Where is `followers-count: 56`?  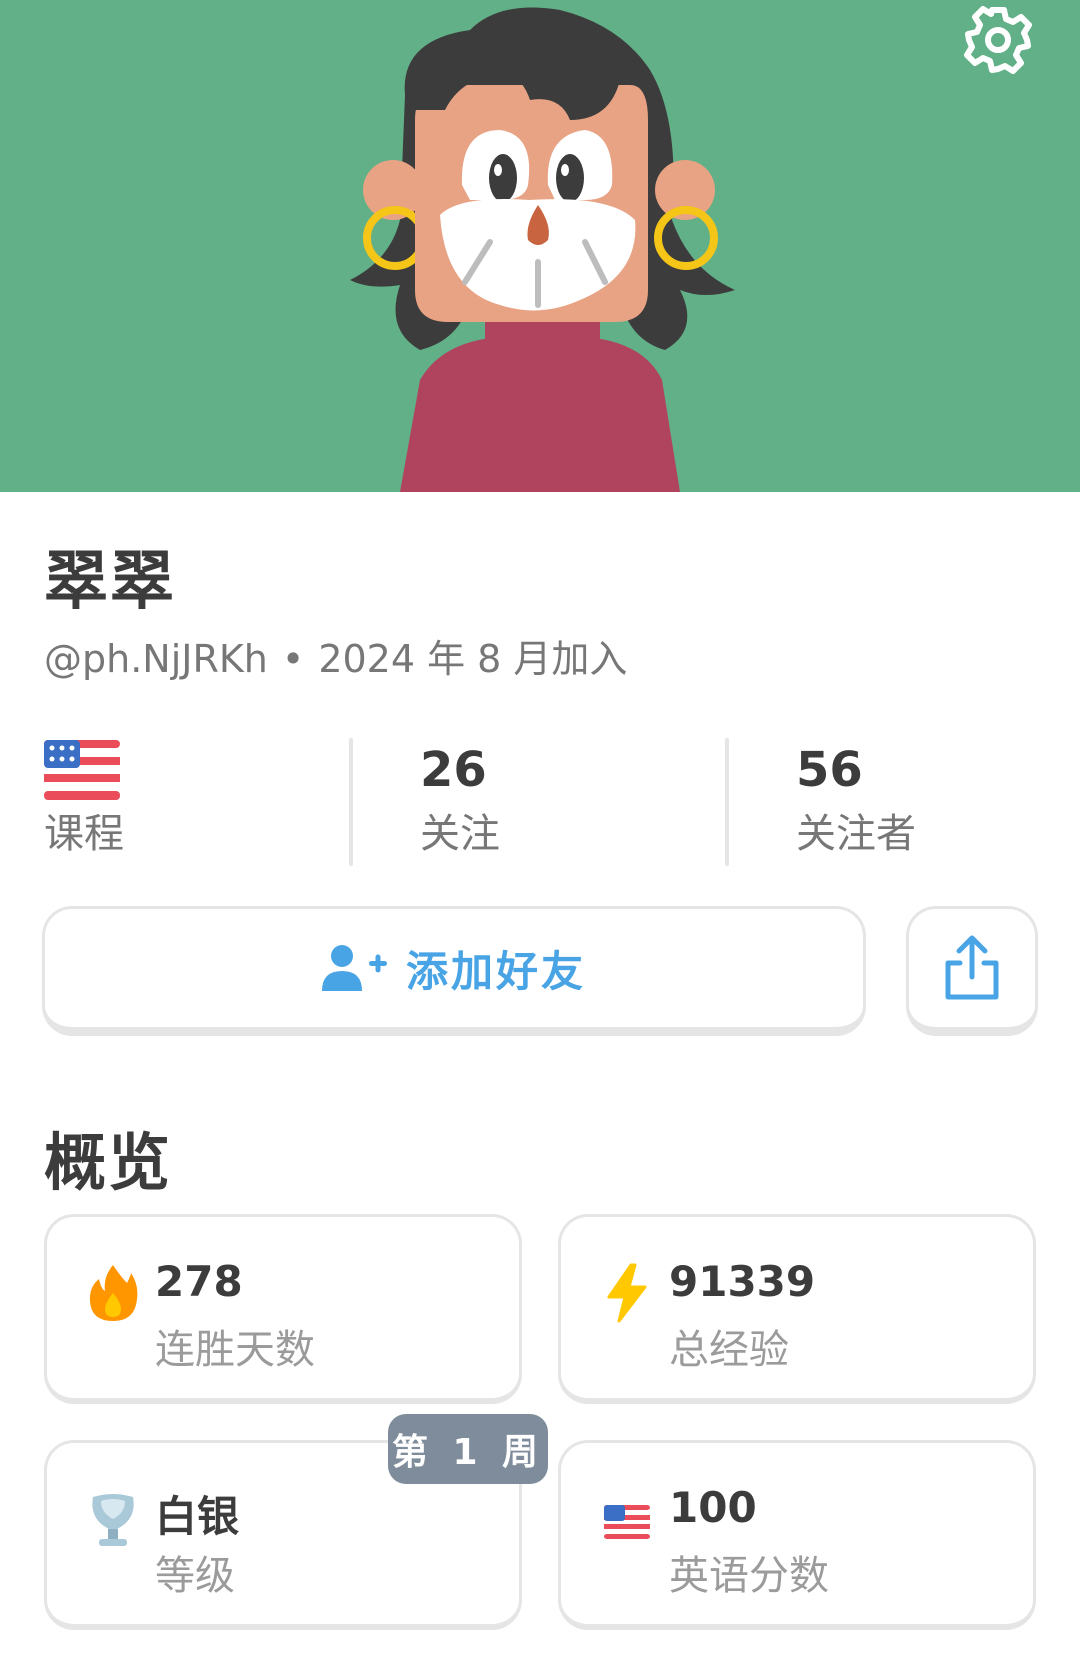 followers-count: 56 is located at coordinates (829, 770).